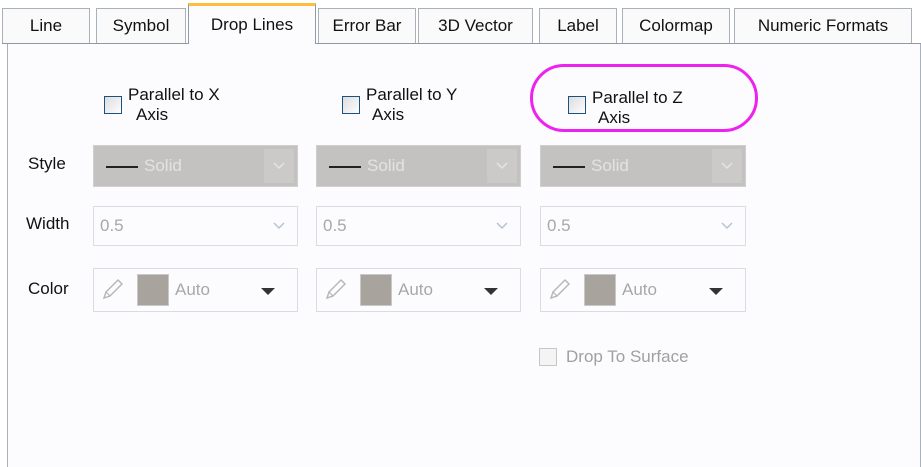 Image resolution: width=921 pixels, height=467 pixels. What do you see at coordinates (643, 226) in the screenshot?
I see `width-z-dropdown: 0.5` at bounding box center [643, 226].